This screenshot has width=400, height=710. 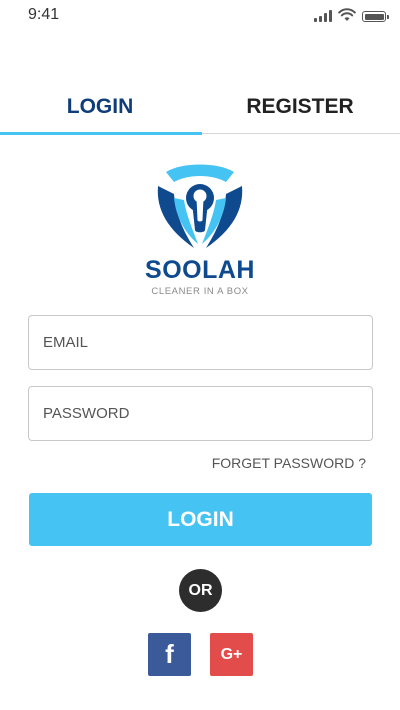 I want to click on email-field, so click(x=200, y=342).